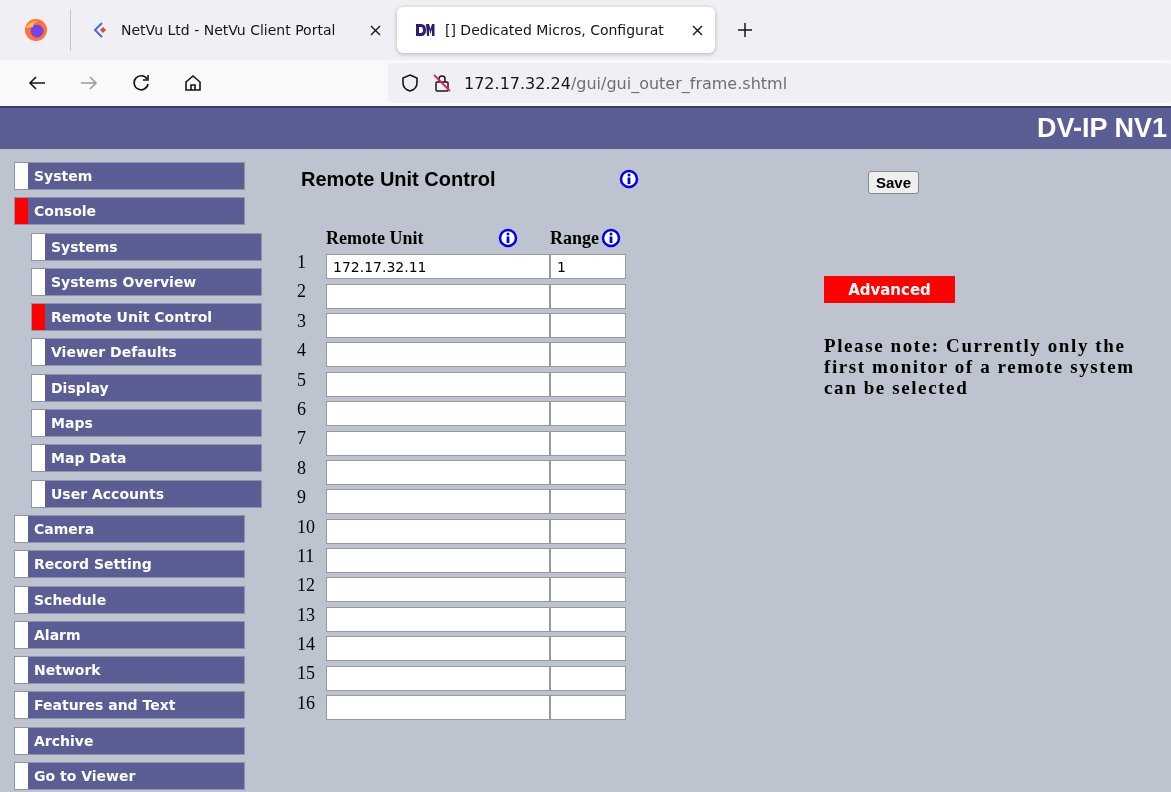 Image resolution: width=1171 pixels, height=792 pixels. What do you see at coordinates (574, 238) in the screenshot?
I see `column-header: Range` at bounding box center [574, 238].